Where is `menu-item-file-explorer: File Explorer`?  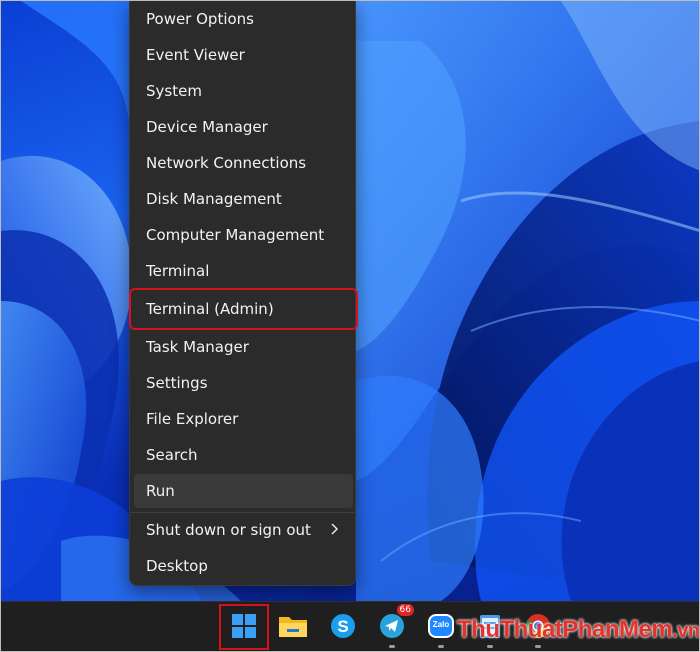 menu-item-file-explorer: File Explorer is located at coordinates (243, 419).